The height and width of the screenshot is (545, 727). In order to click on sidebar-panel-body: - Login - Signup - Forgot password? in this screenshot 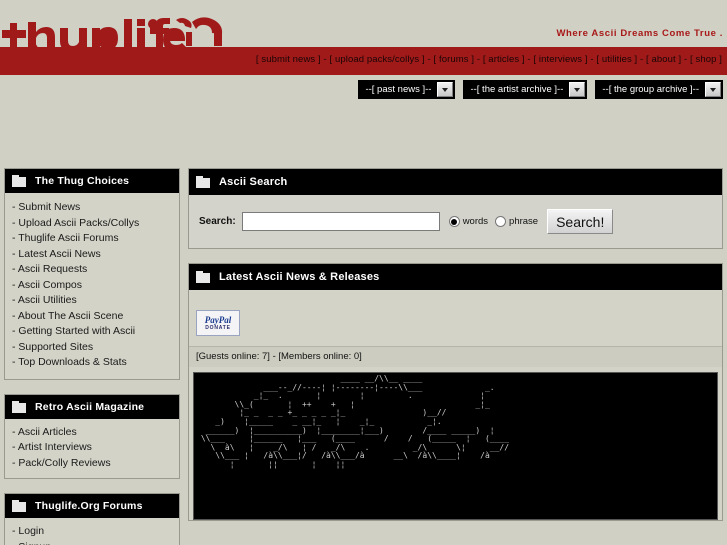, I will do `click(92, 531)`.